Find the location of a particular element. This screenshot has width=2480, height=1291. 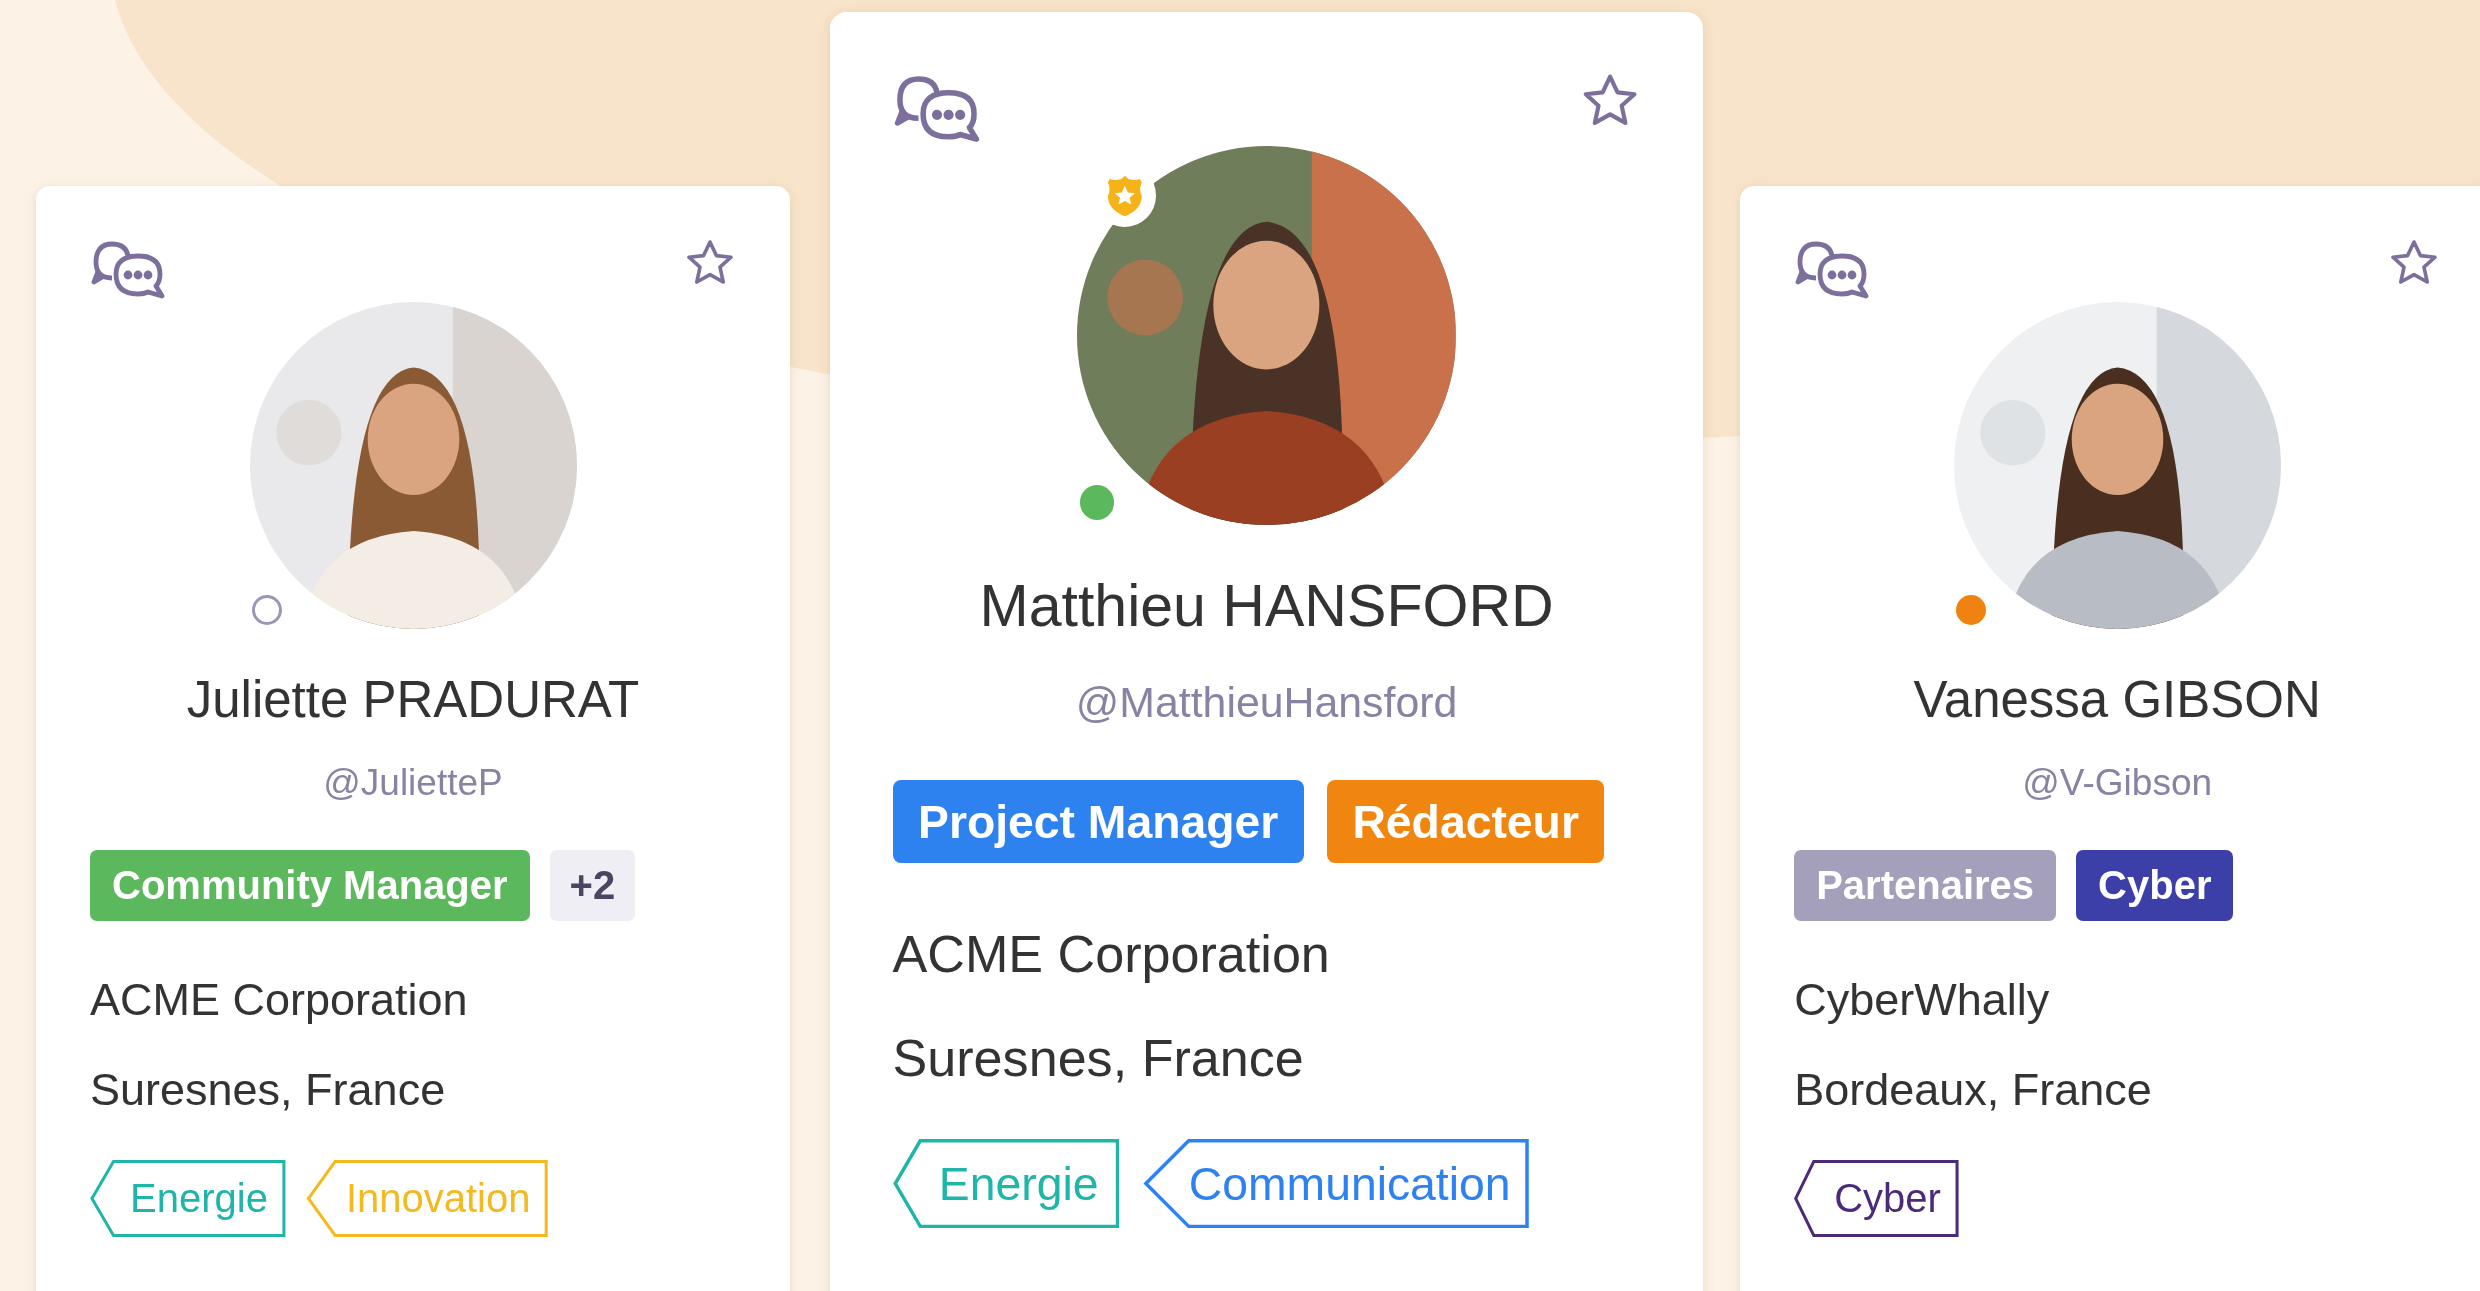

more-count: +2 is located at coordinates (592, 885).